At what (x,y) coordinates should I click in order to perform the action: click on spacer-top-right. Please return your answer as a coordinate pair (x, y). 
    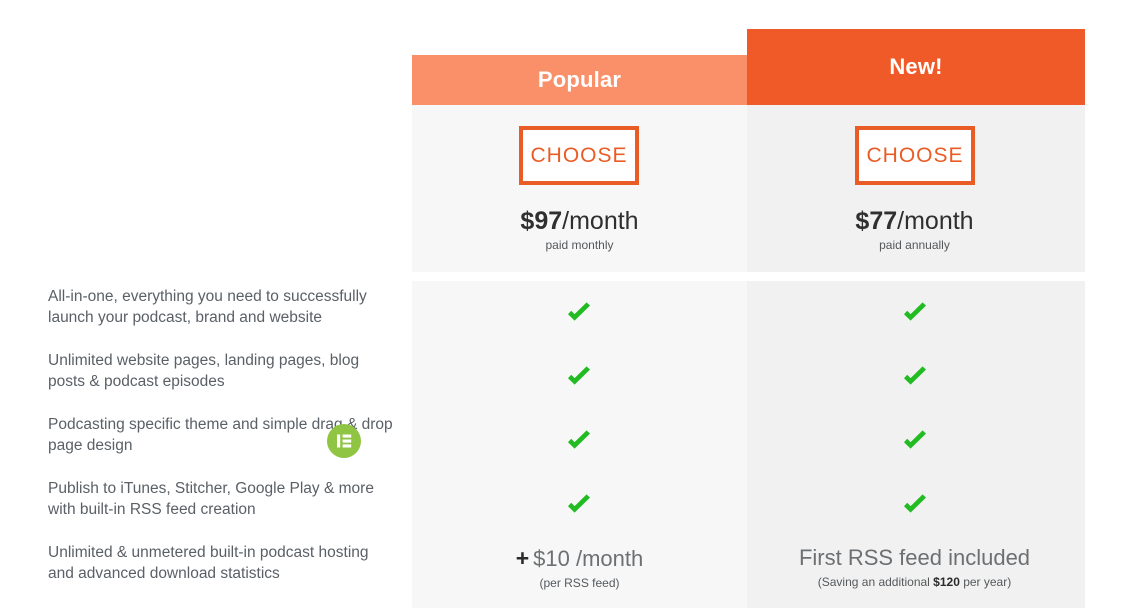
    Looking at the image, I should click on (916, 14).